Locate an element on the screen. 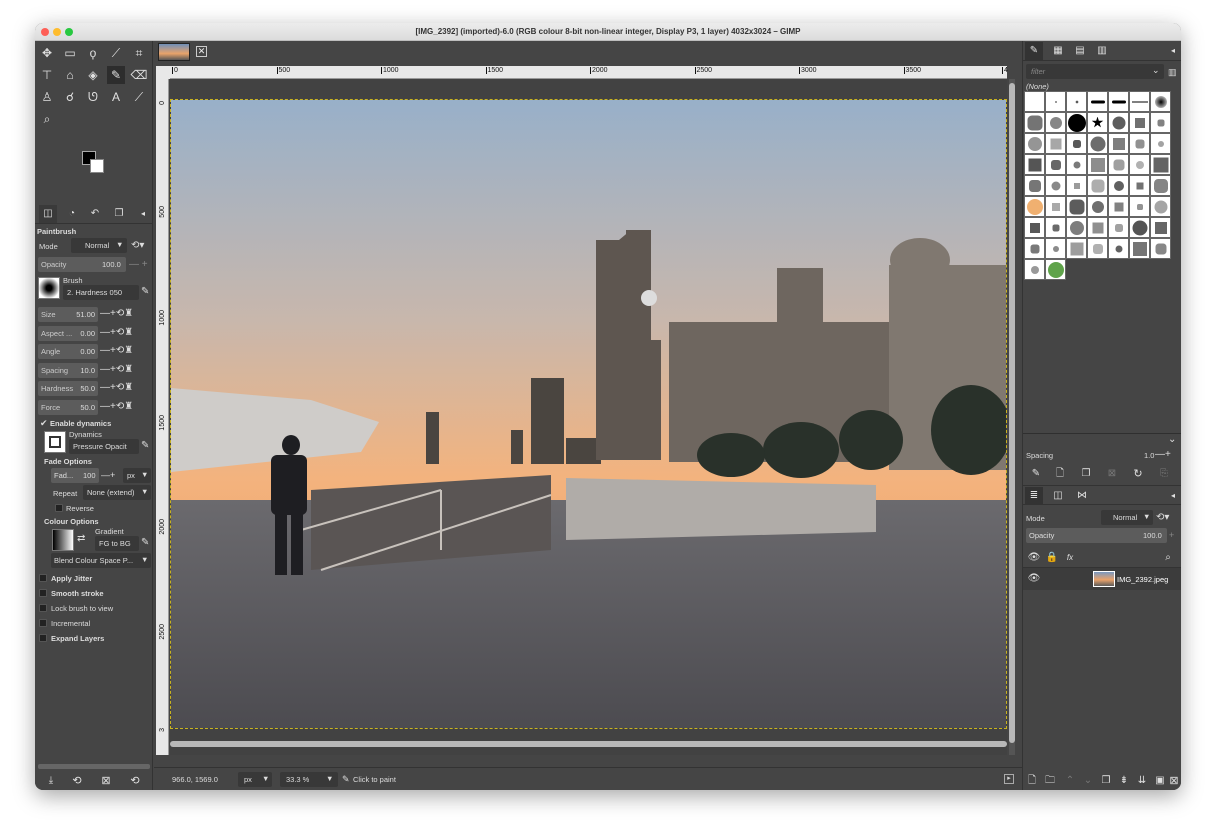  force-stepper-icon: —+⟲♜ is located at coordinates (116, 406).